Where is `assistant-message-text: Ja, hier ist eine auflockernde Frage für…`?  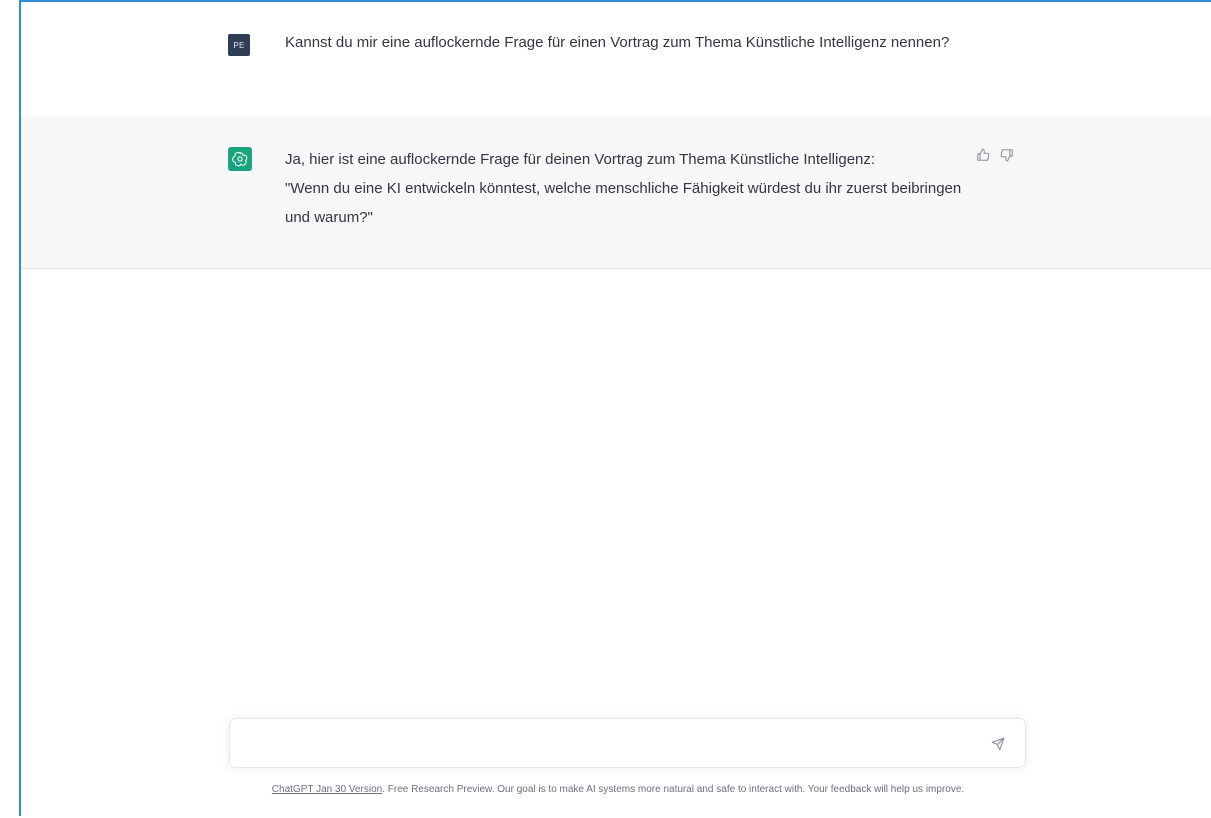 assistant-message-text: Ja, hier ist eine auflockernde Frage für… is located at coordinates (630, 188).